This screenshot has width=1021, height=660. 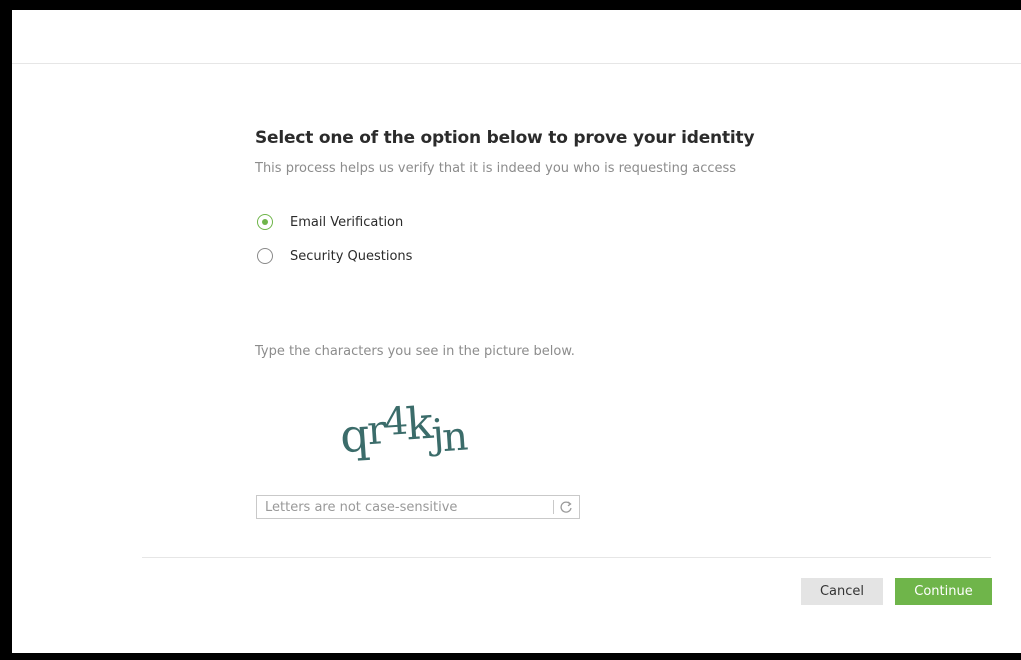 I want to click on captcha-input, so click(x=405, y=507).